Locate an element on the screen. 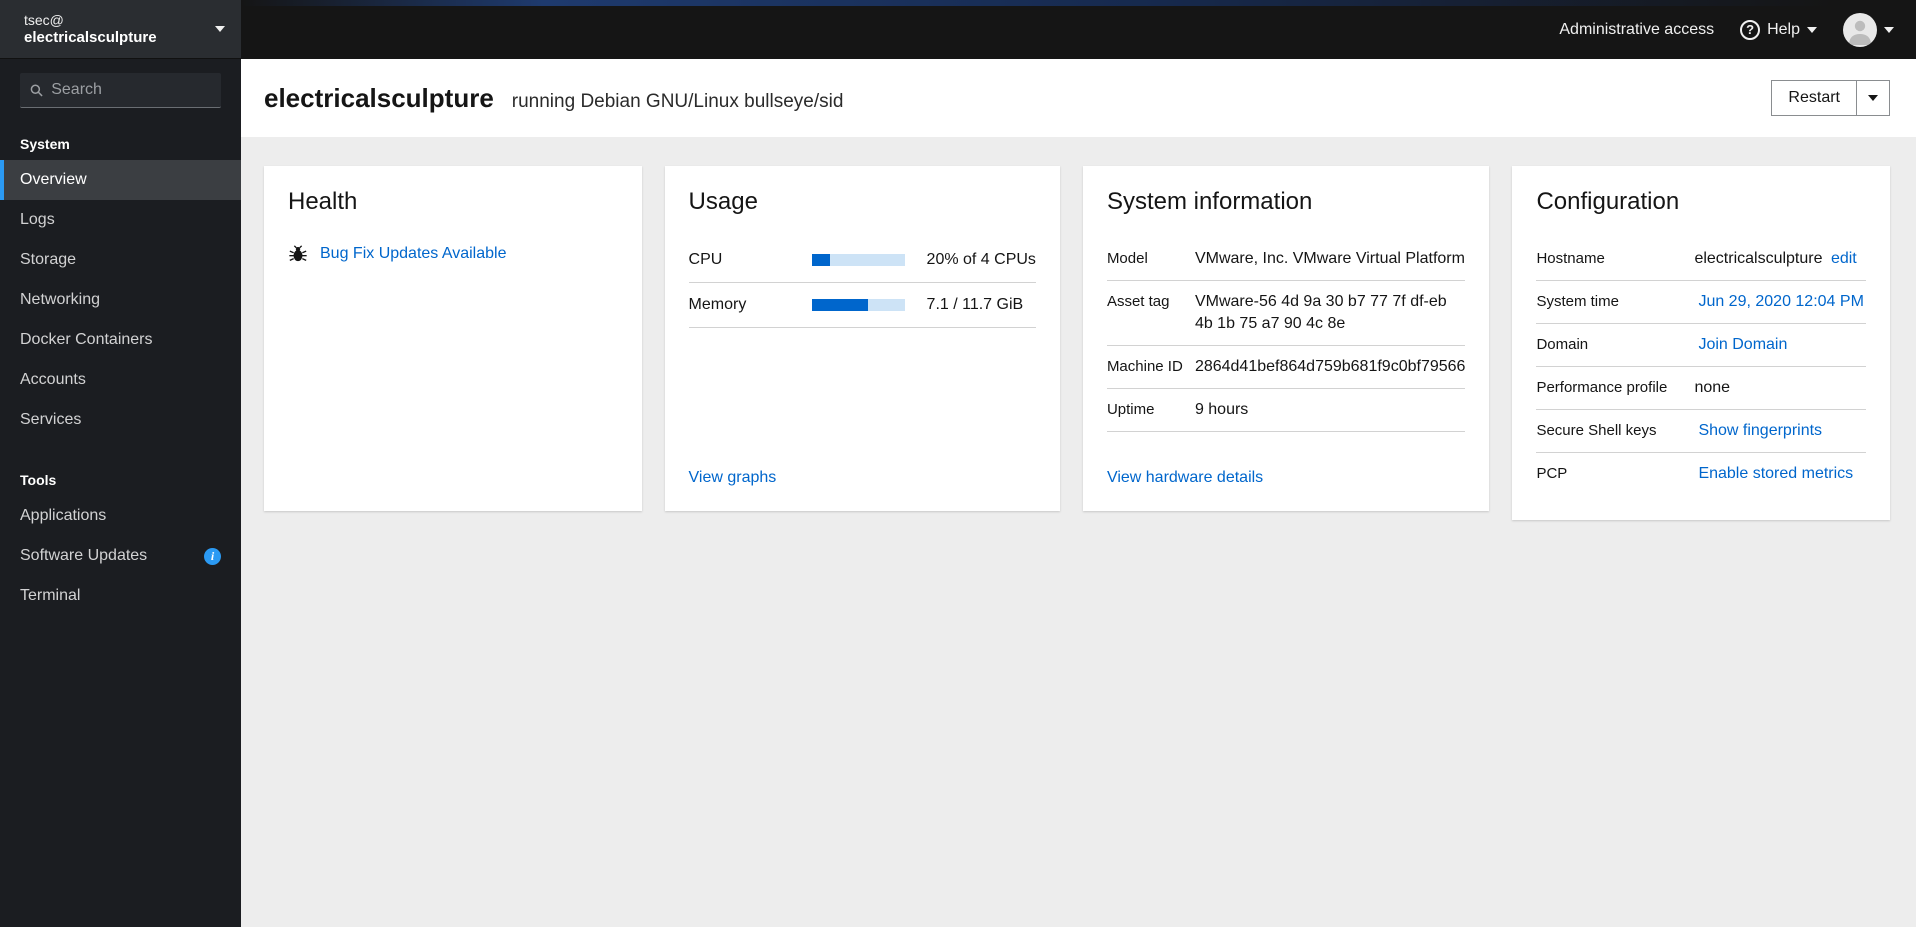  search-icon is located at coordinates (36, 90).